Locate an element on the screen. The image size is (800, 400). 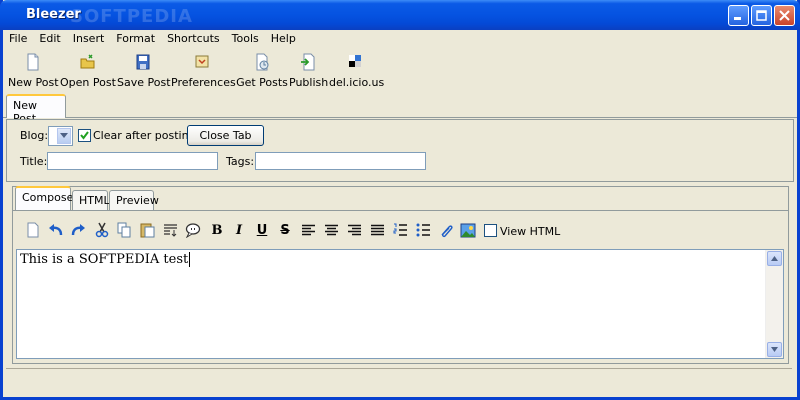
menu-tools: Tools is located at coordinates (245, 37).